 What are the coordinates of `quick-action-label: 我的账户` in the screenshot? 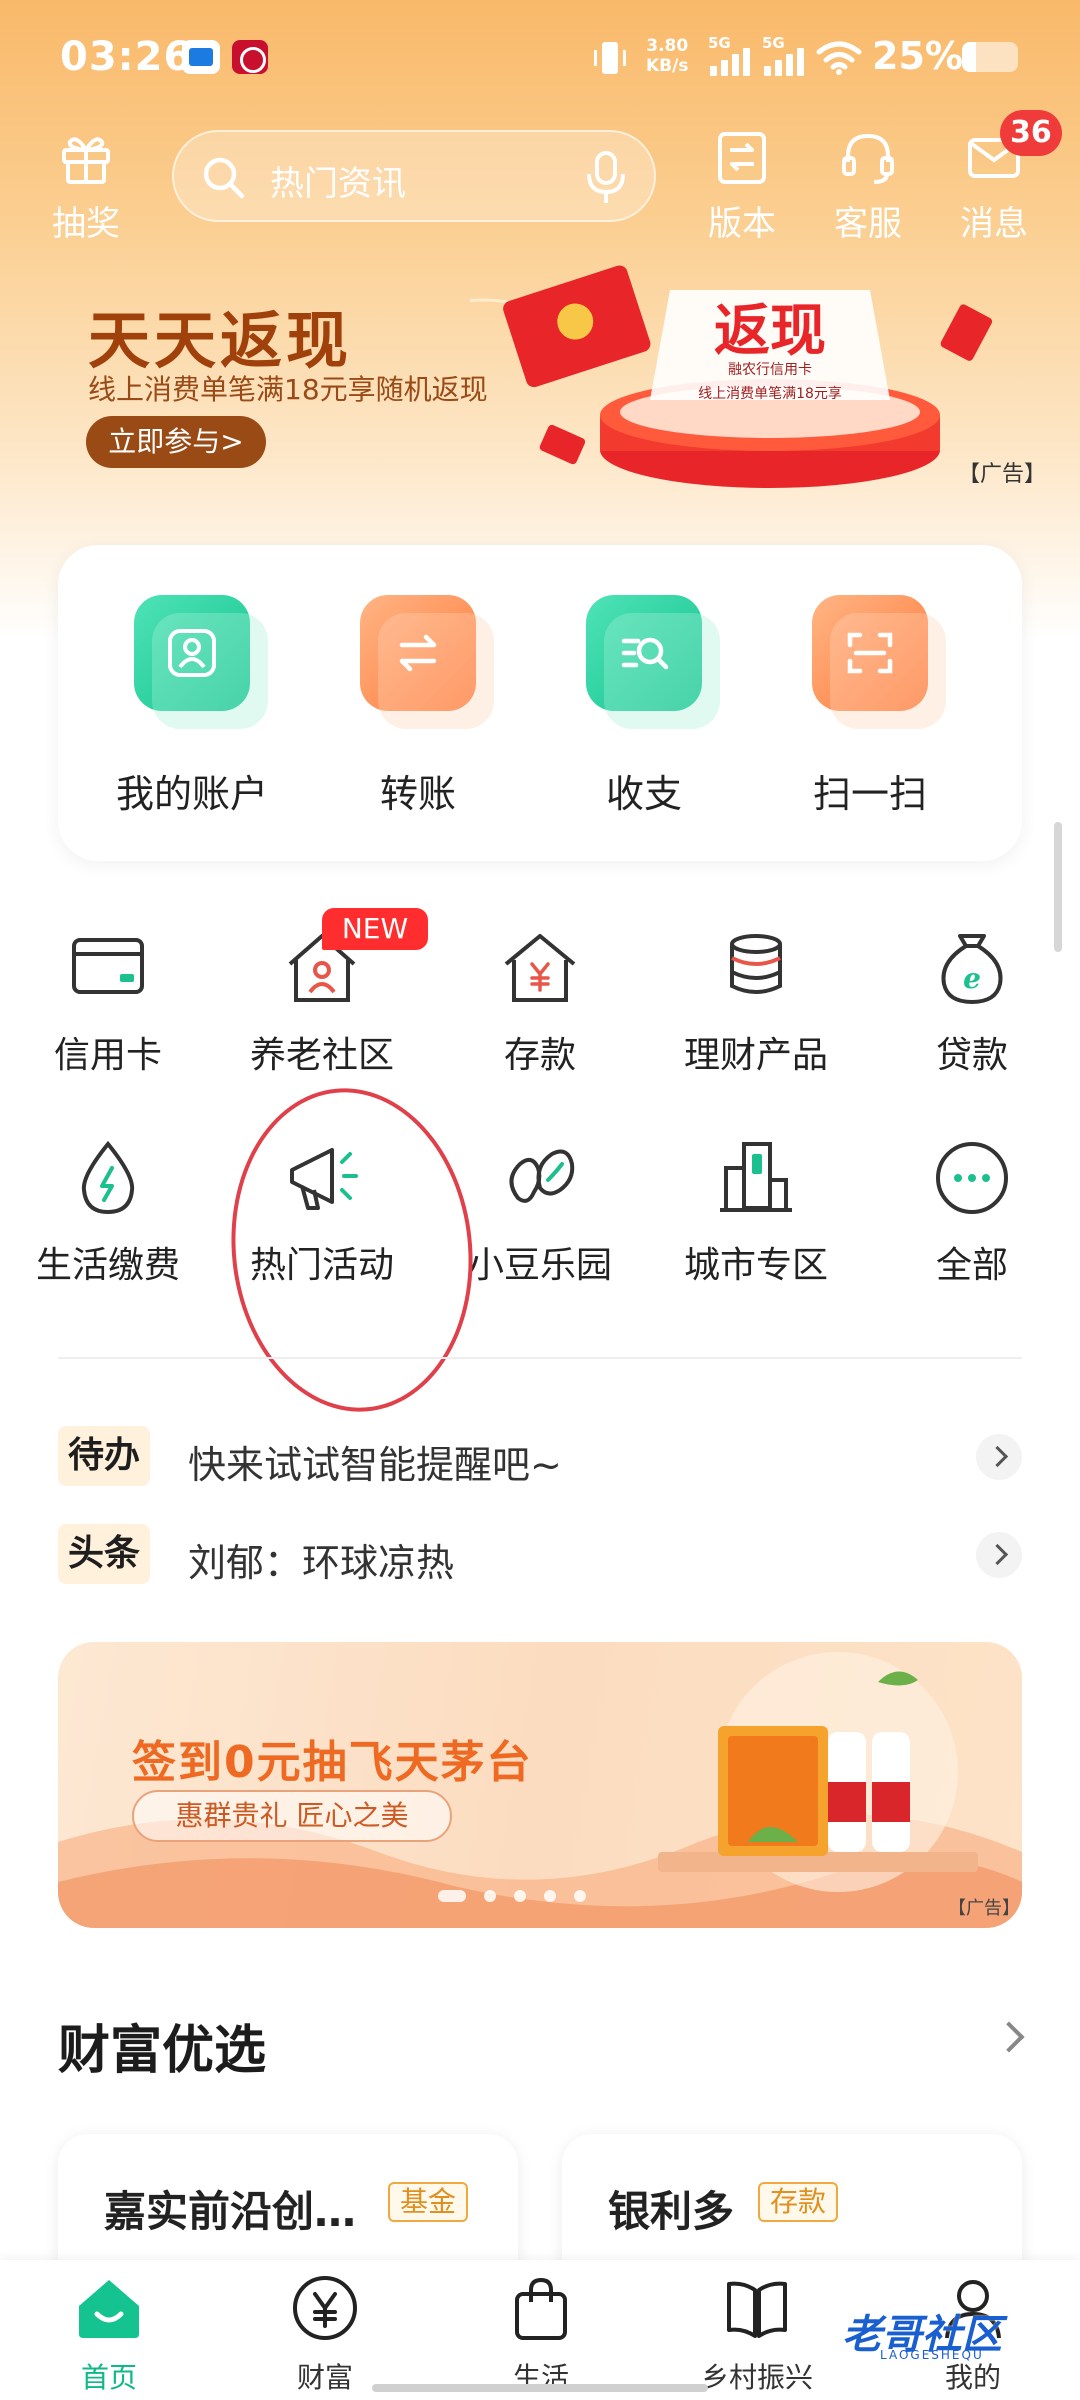 It's located at (191, 794).